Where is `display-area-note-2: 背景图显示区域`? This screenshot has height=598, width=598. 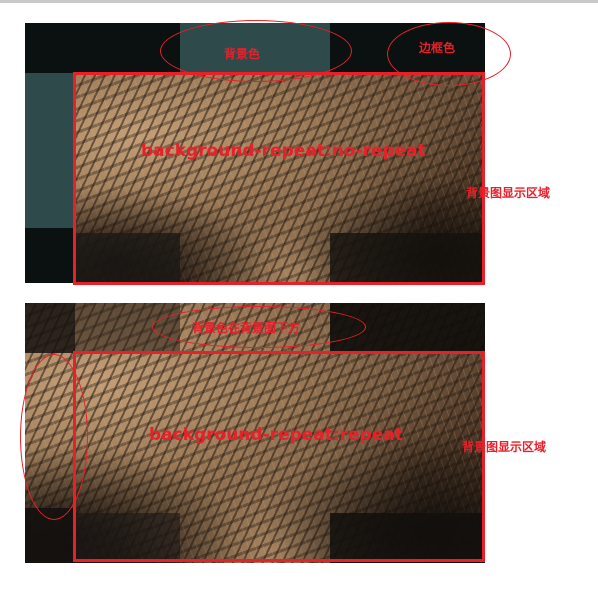 display-area-note-2: 背景图显示区域 is located at coordinates (504, 447).